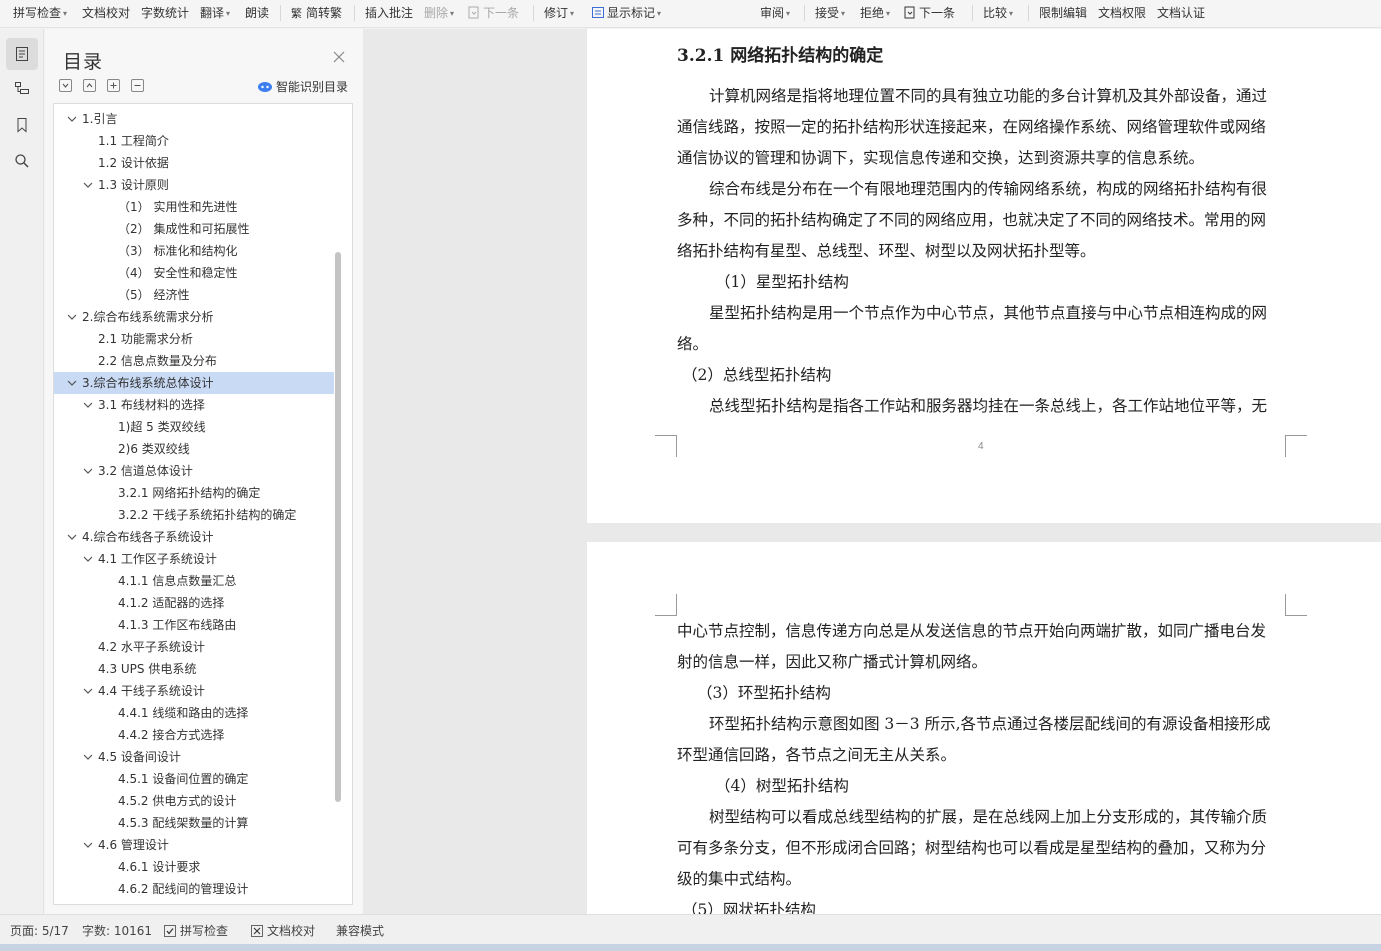 Image resolution: width=1381 pixels, height=951 pixels. I want to click on toc-item: 4.1 工作区子系统设计, so click(194, 559).